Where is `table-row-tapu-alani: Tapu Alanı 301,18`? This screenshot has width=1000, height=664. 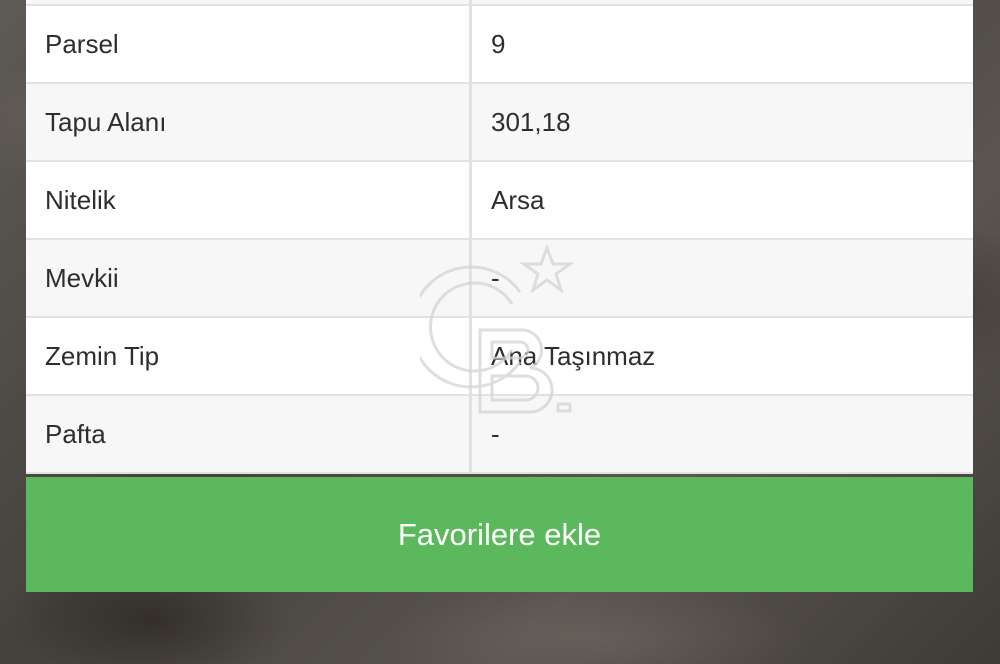
table-row-tapu-alani: Tapu Alanı 301,18 is located at coordinates (499, 123).